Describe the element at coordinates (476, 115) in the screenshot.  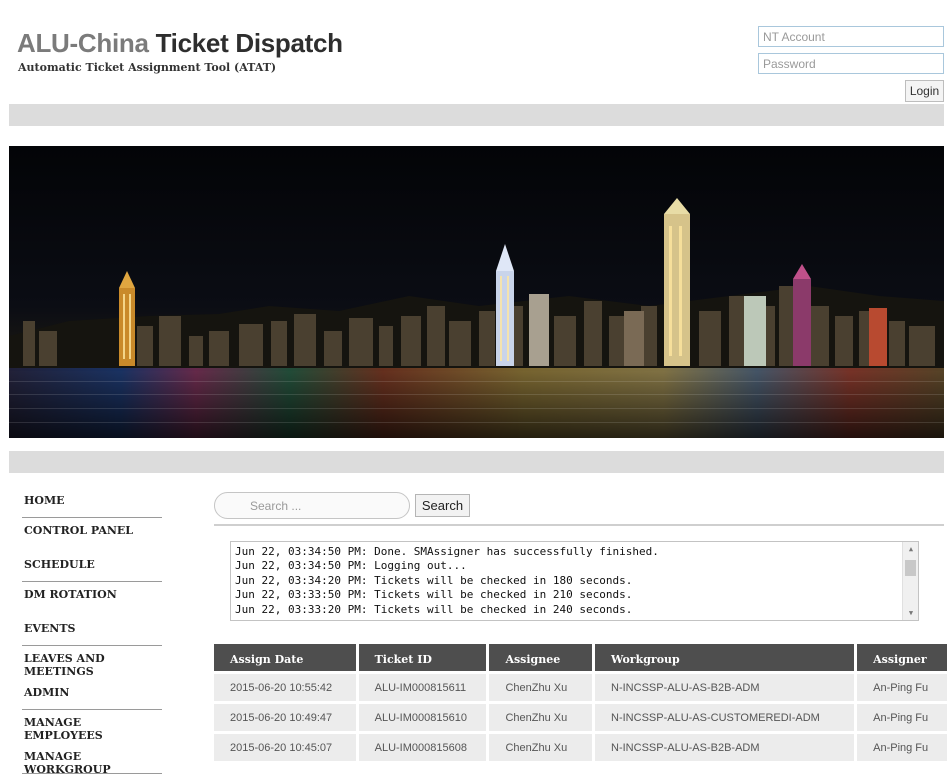
I see `top-divider-bar` at that location.